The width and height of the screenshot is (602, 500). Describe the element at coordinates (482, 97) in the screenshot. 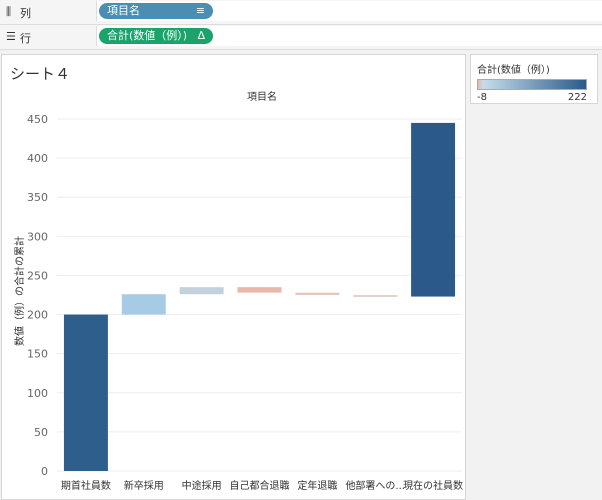

I see `legend-min: -8` at that location.